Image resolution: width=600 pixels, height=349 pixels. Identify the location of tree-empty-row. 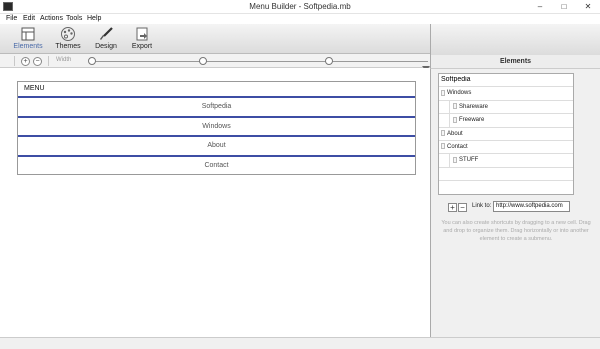
(506, 175).